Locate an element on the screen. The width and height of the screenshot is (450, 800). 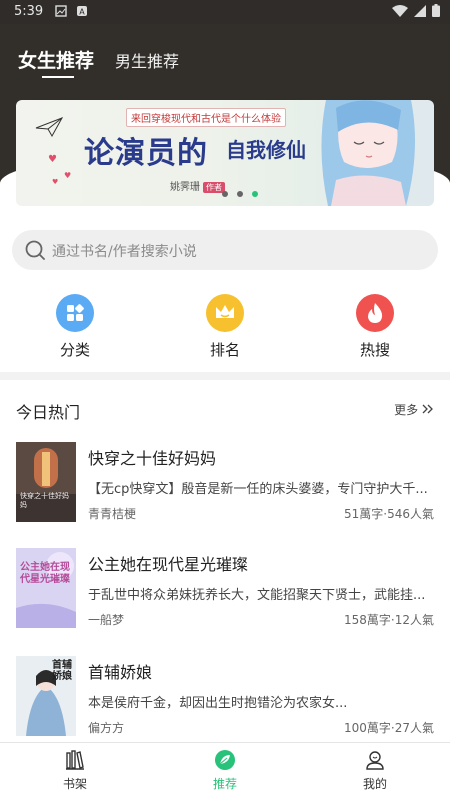
quick-link-ranking-label: 排名 is located at coordinates (224, 350).